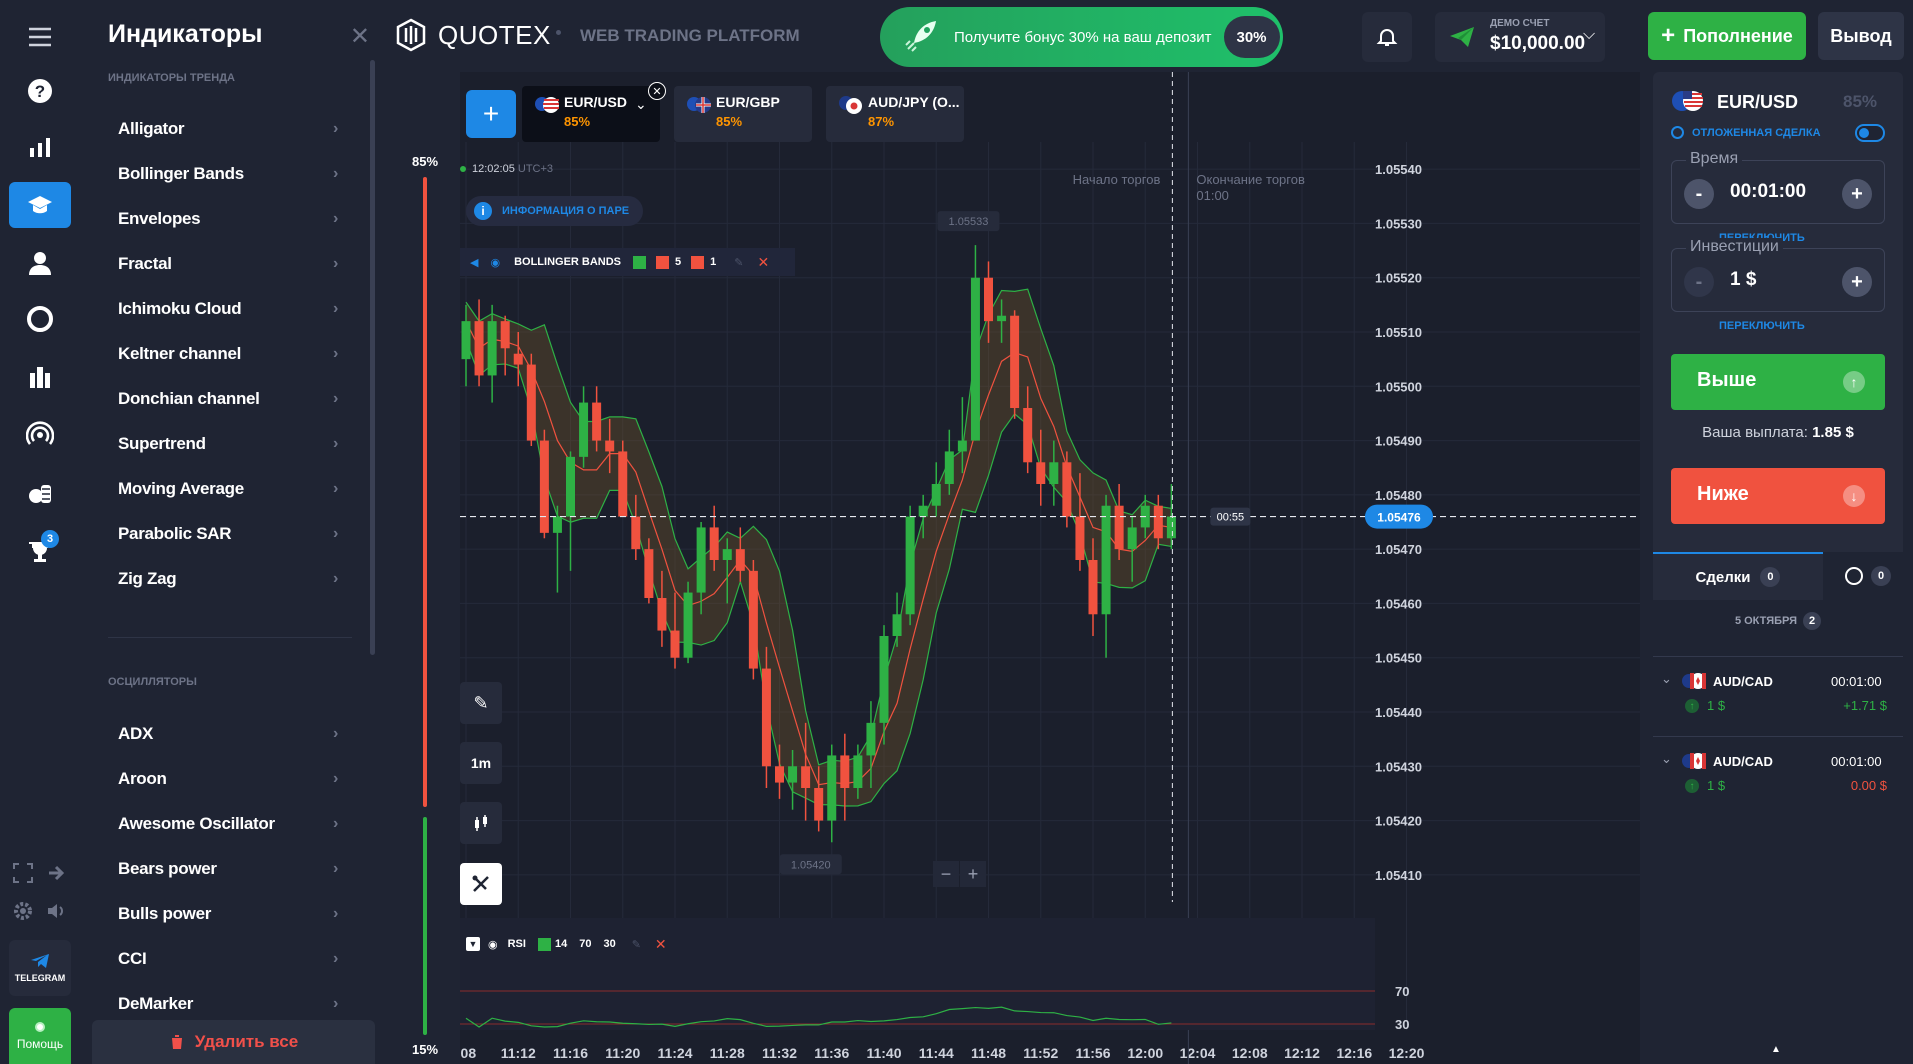 This screenshot has width=1913, height=1064. Describe the element at coordinates (1768, 192) in the screenshot. I see `time-value: 00:01:00` at that location.